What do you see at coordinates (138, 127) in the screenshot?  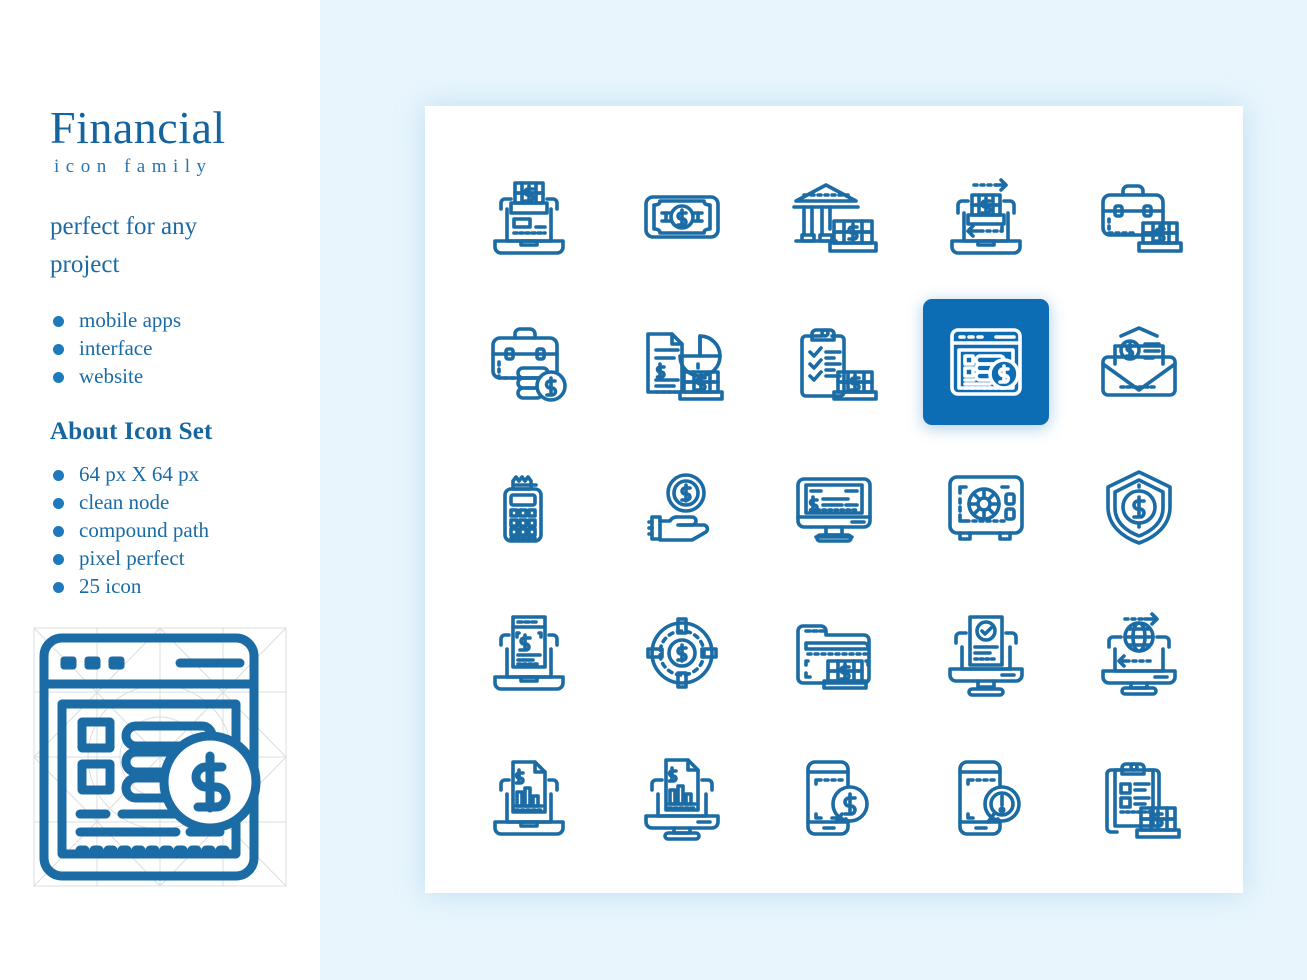 I see `page-title: Financial` at bounding box center [138, 127].